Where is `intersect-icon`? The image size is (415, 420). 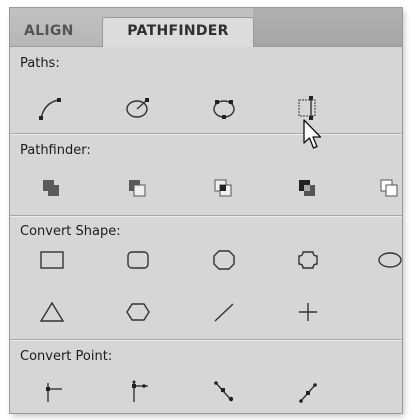 intersect-icon is located at coordinates (224, 188).